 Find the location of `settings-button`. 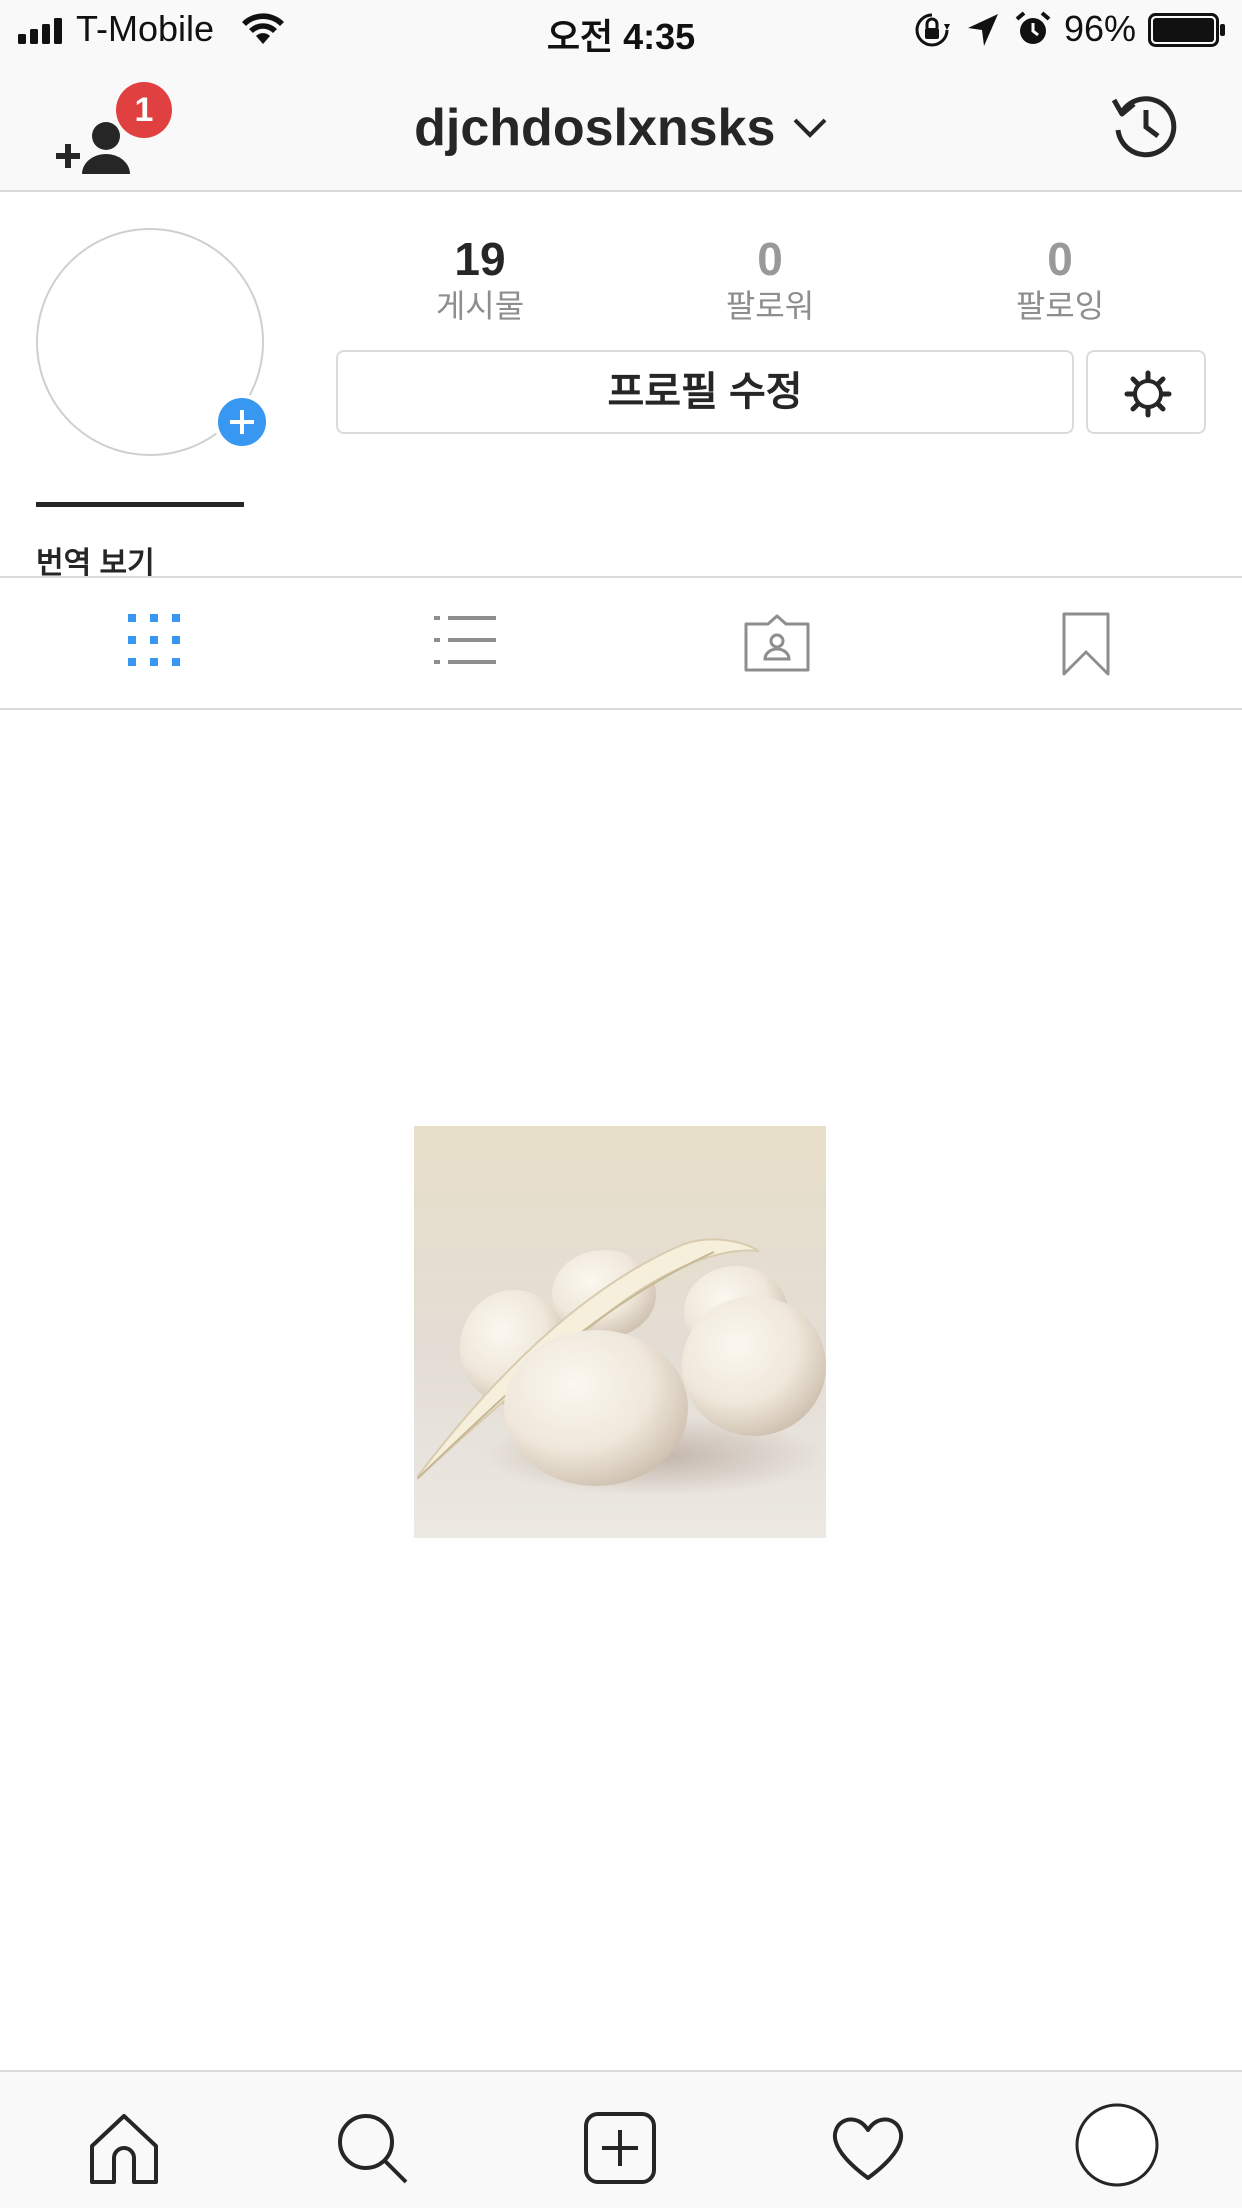

settings-button is located at coordinates (1146, 392).